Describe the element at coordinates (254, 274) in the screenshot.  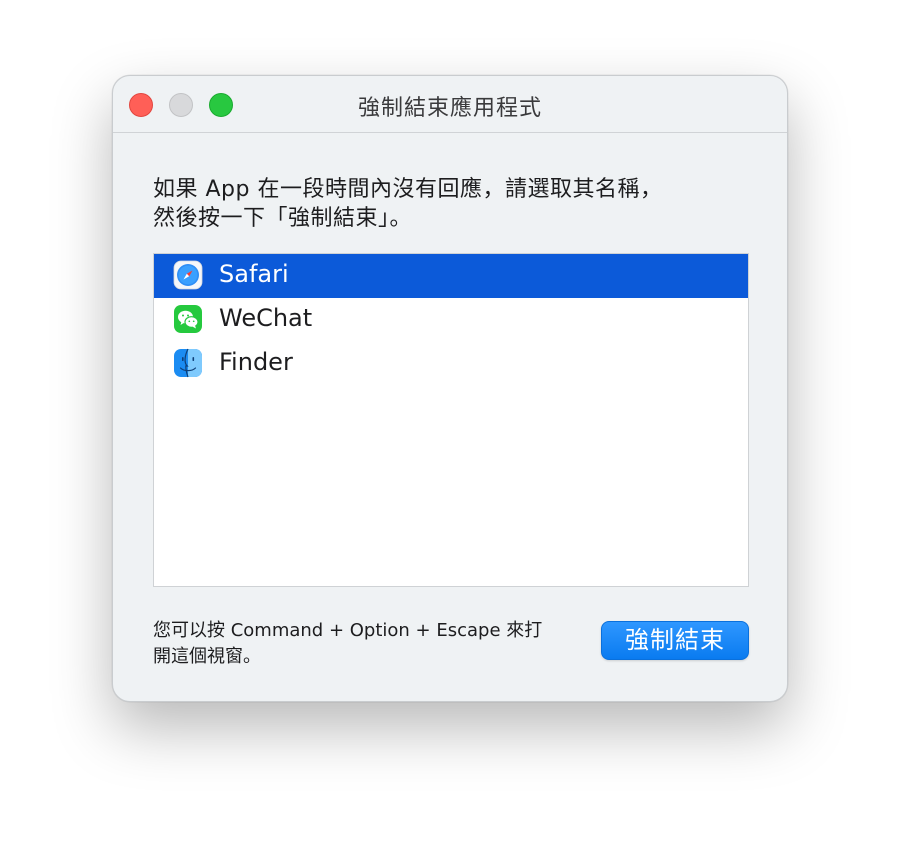
I see `app-name: Safari` at that location.